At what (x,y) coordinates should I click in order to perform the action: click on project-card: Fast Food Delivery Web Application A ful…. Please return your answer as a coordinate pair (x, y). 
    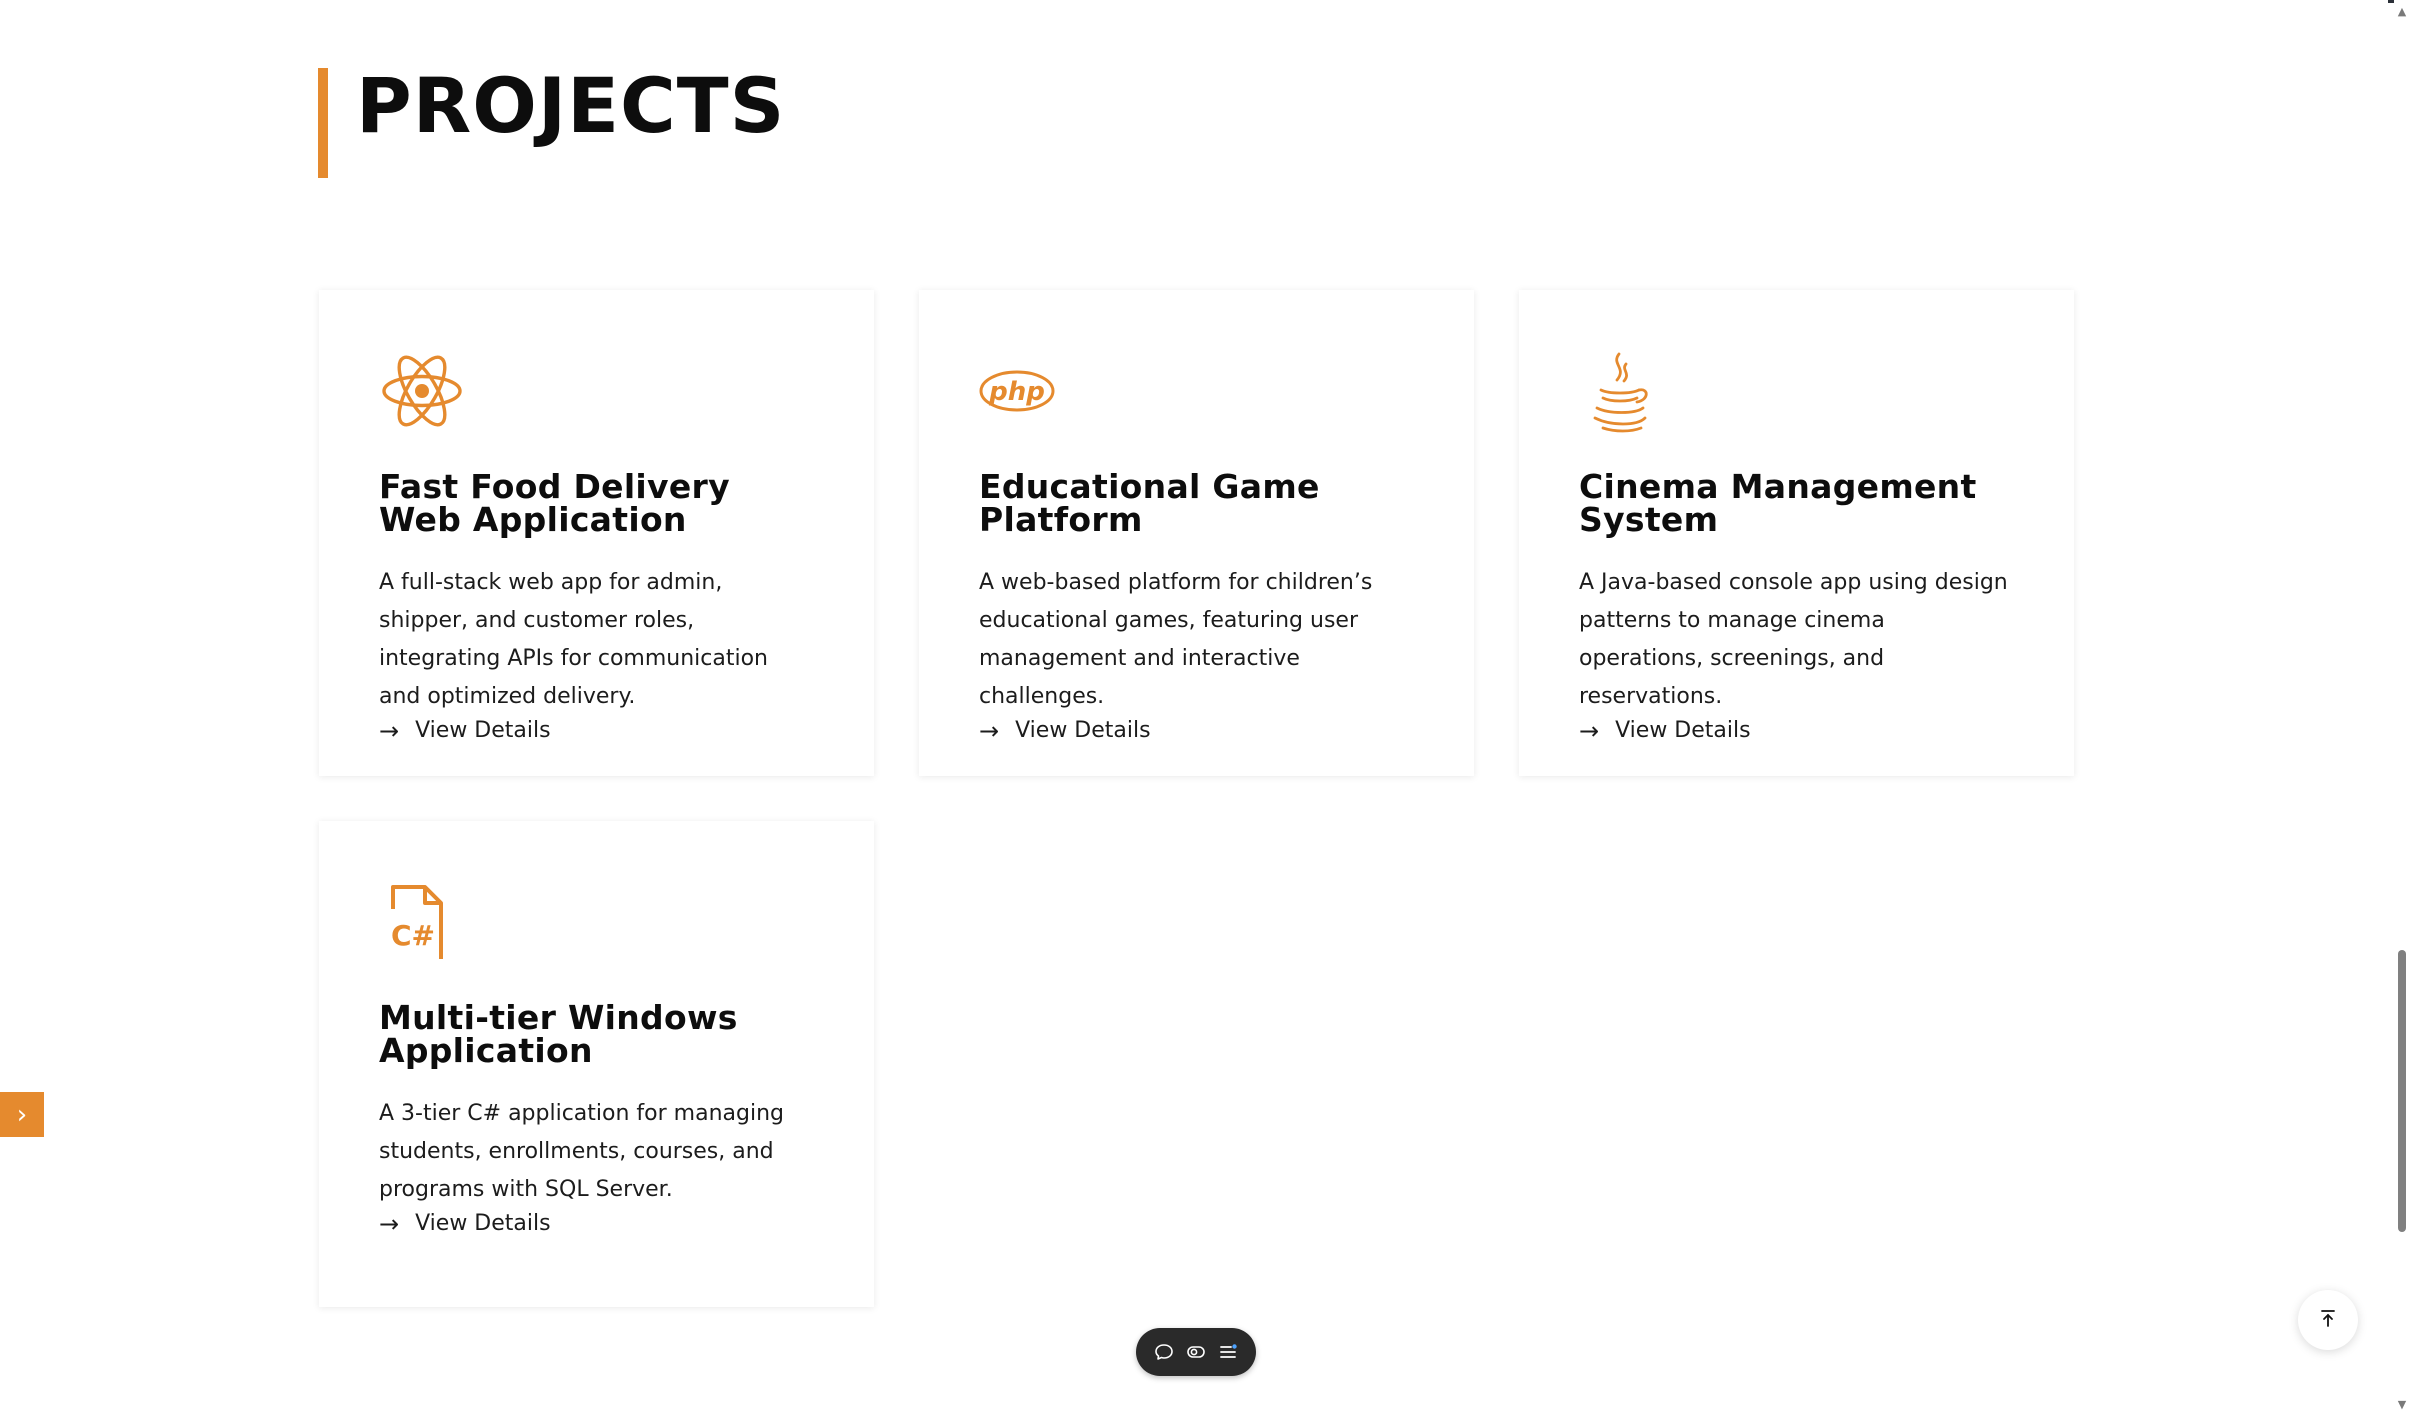
    Looking at the image, I should click on (596, 533).